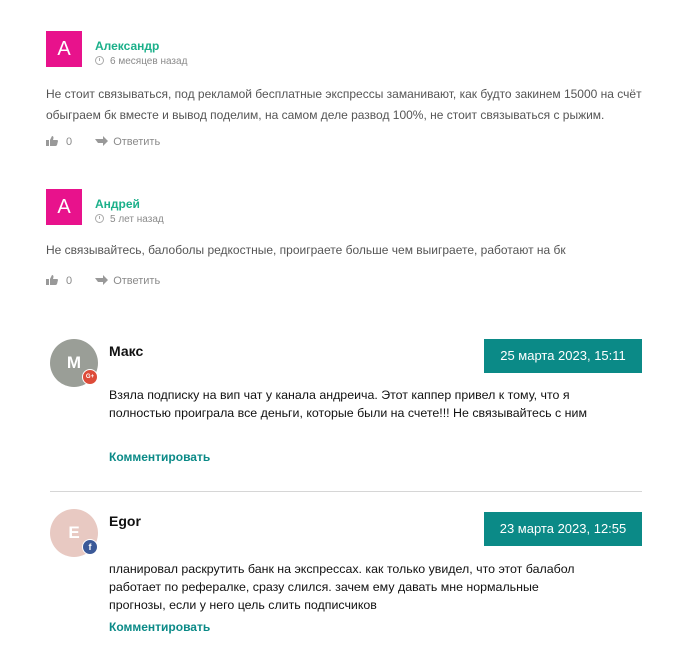 This screenshot has height=663, width=695. I want to click on comment-author: Александр, so click(127, 46).